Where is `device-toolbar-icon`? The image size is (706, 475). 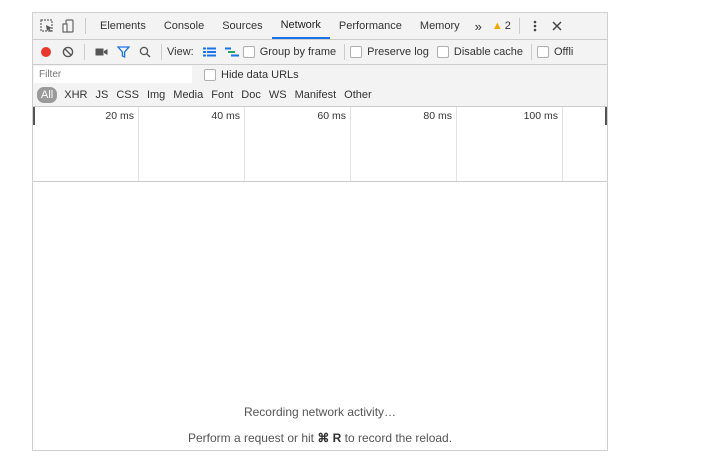
device-toolbar-icon is located at coordinates (69, 26).